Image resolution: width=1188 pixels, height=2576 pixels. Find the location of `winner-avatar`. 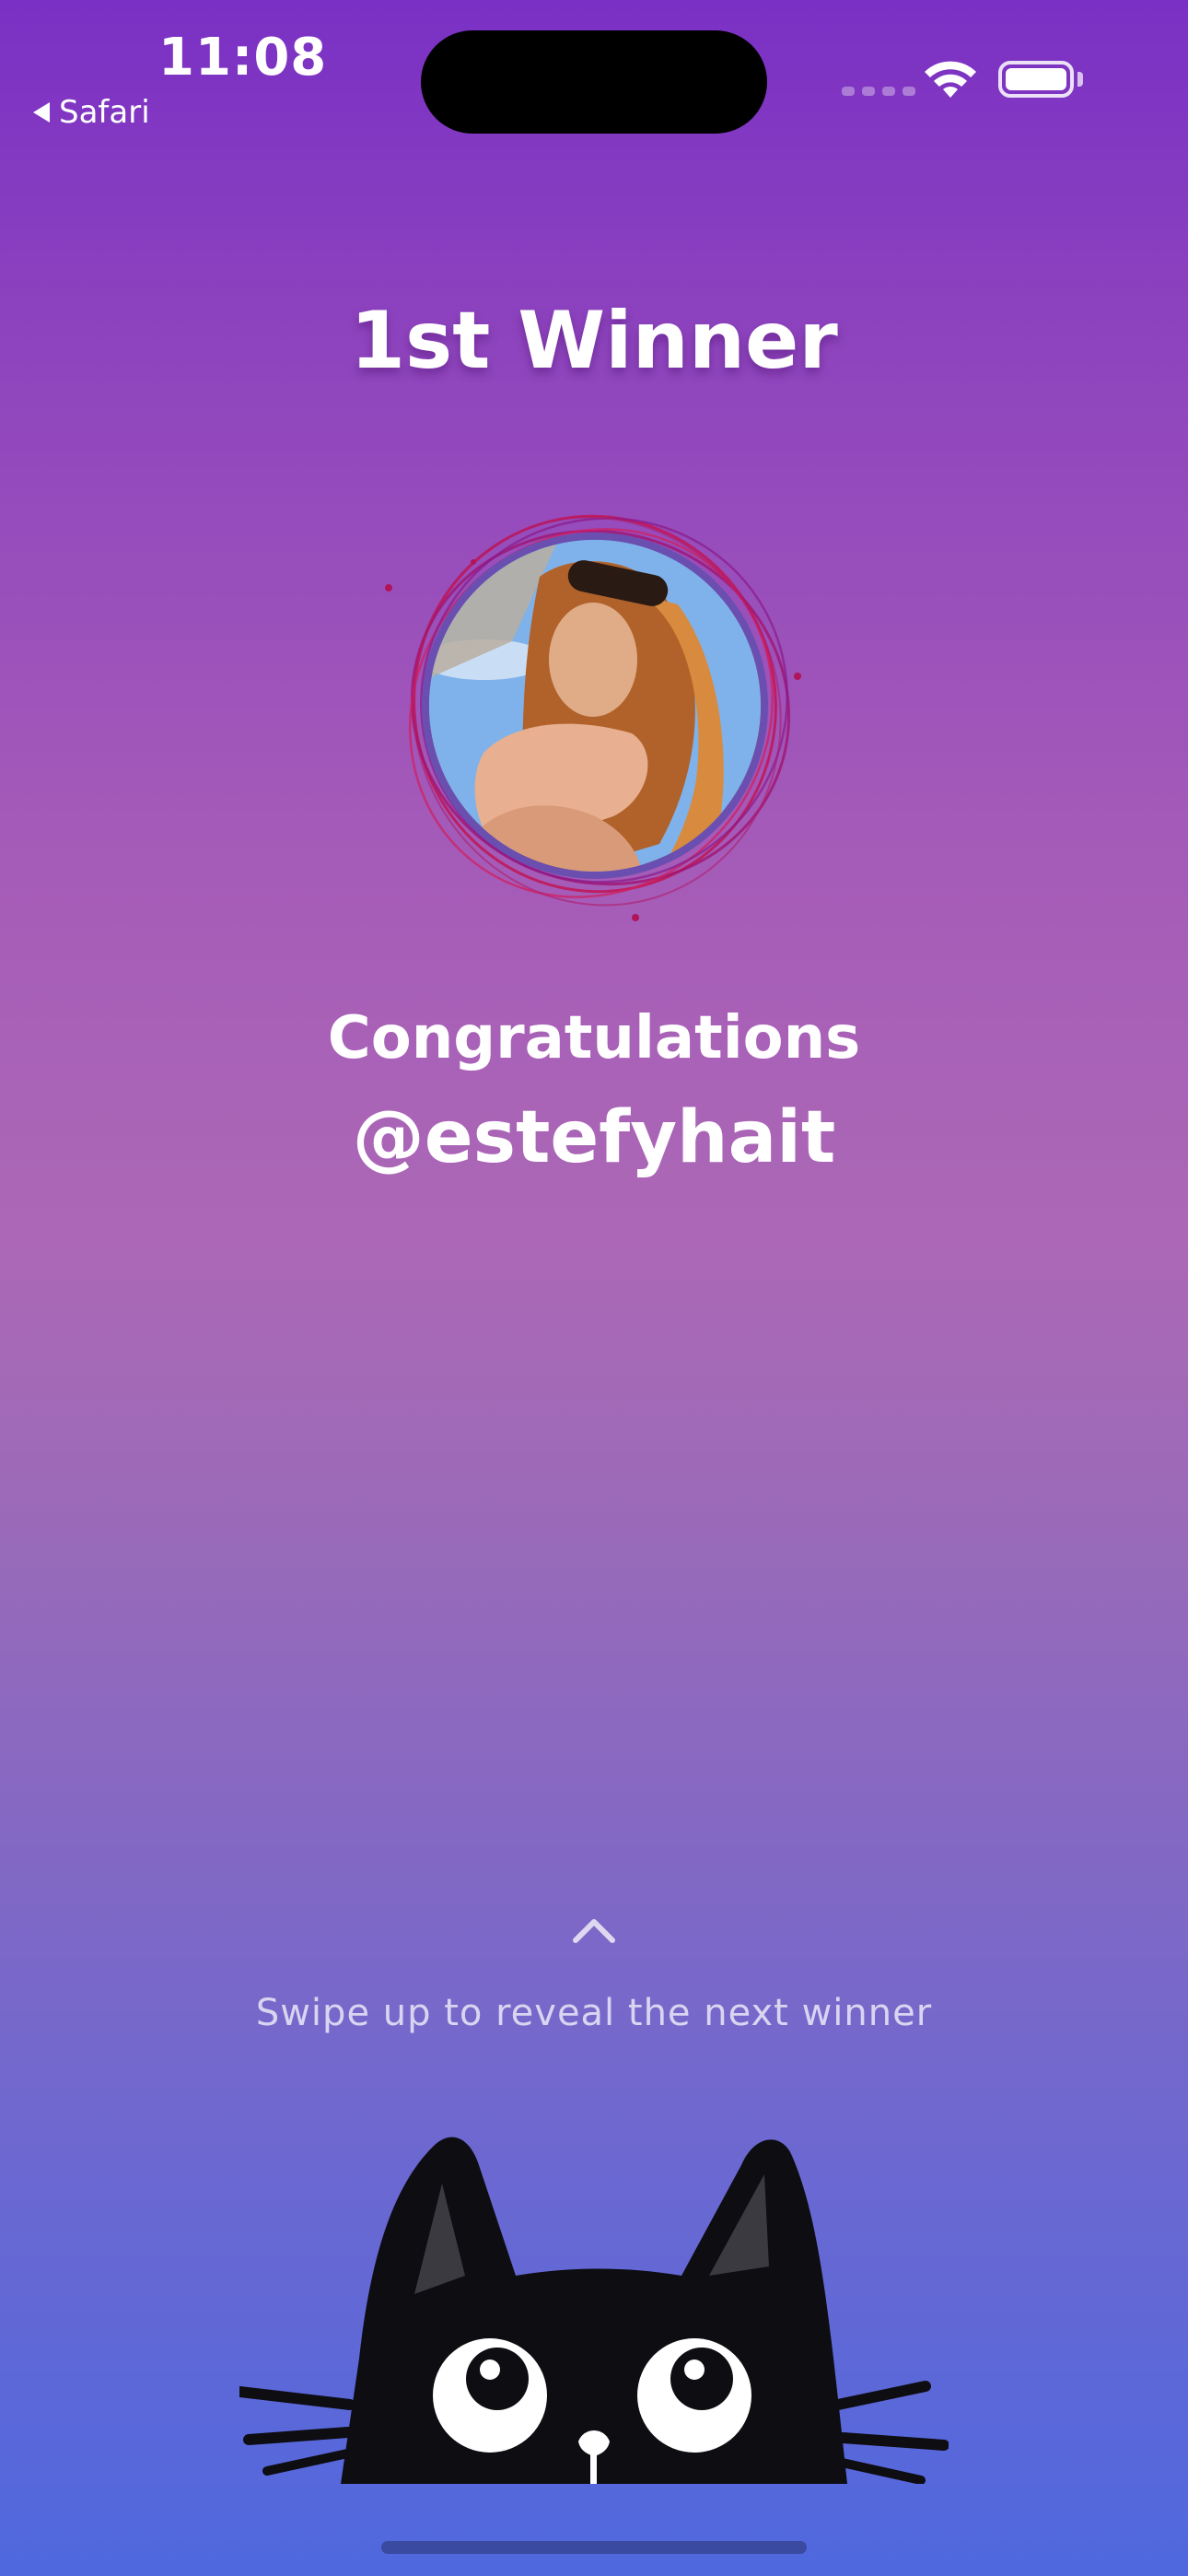

winner-avatar is located at coordinates (595, 706).